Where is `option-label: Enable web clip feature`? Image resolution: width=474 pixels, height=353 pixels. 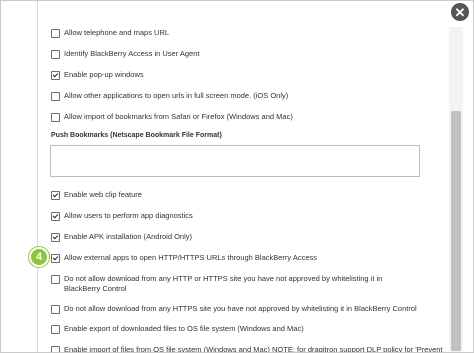
option-label: Enable web clip feature is located at coordinates (103, 194).